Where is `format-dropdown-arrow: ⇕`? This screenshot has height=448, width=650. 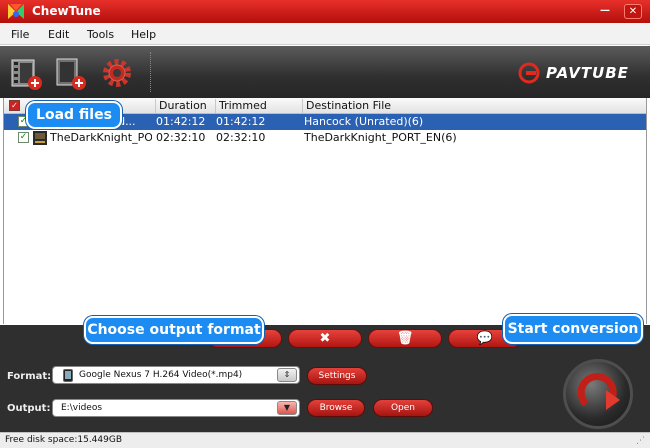 format-dropdown-arrow: ⇕ is located at coordinates (287, 375).